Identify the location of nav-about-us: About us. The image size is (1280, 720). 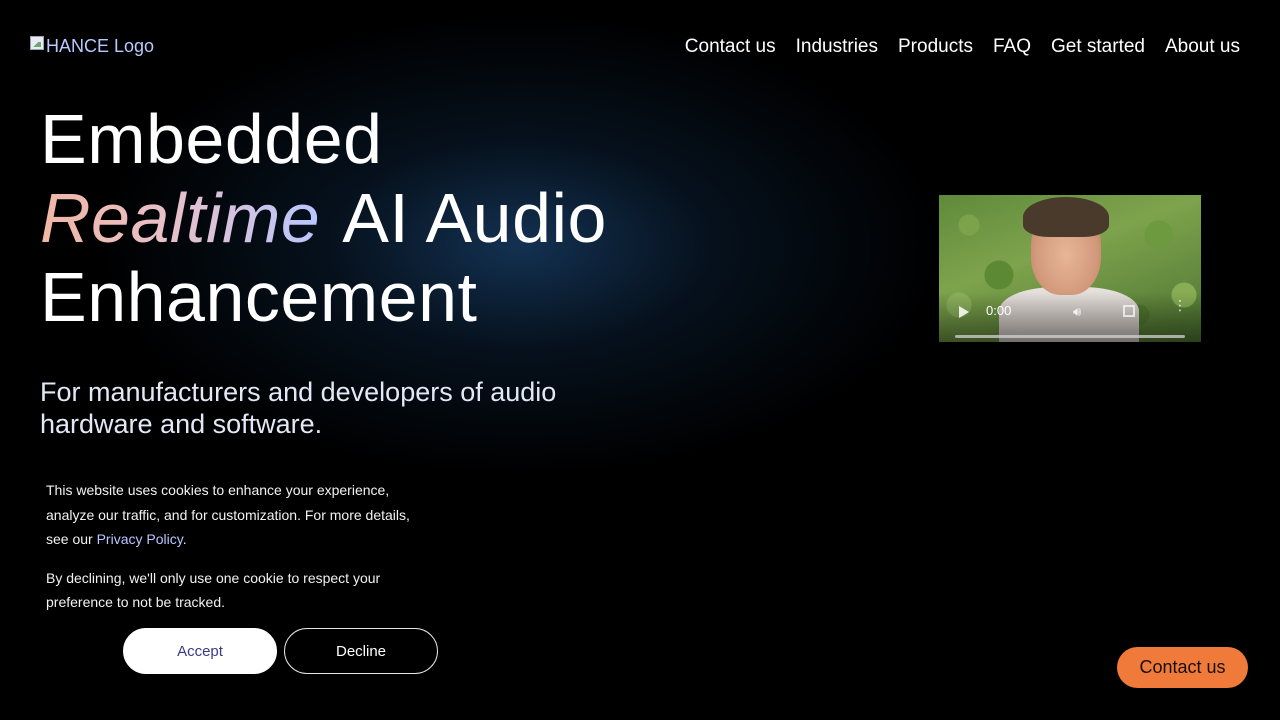
(1202, 47).